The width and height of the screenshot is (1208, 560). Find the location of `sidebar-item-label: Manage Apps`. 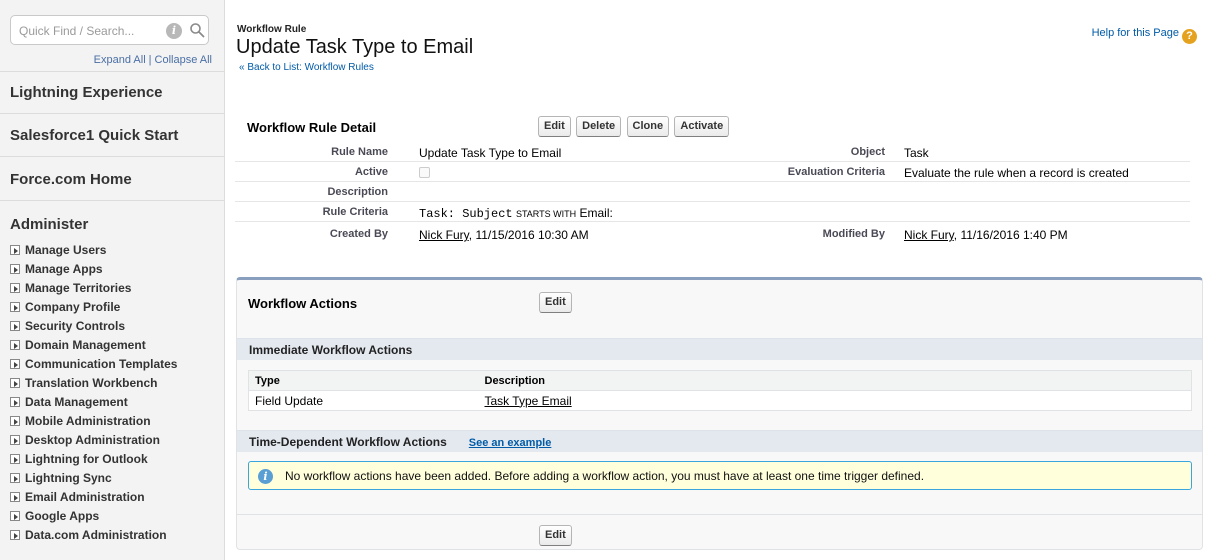

sidebar-item-label: Manage Apps is located at coordinates (64, 269).